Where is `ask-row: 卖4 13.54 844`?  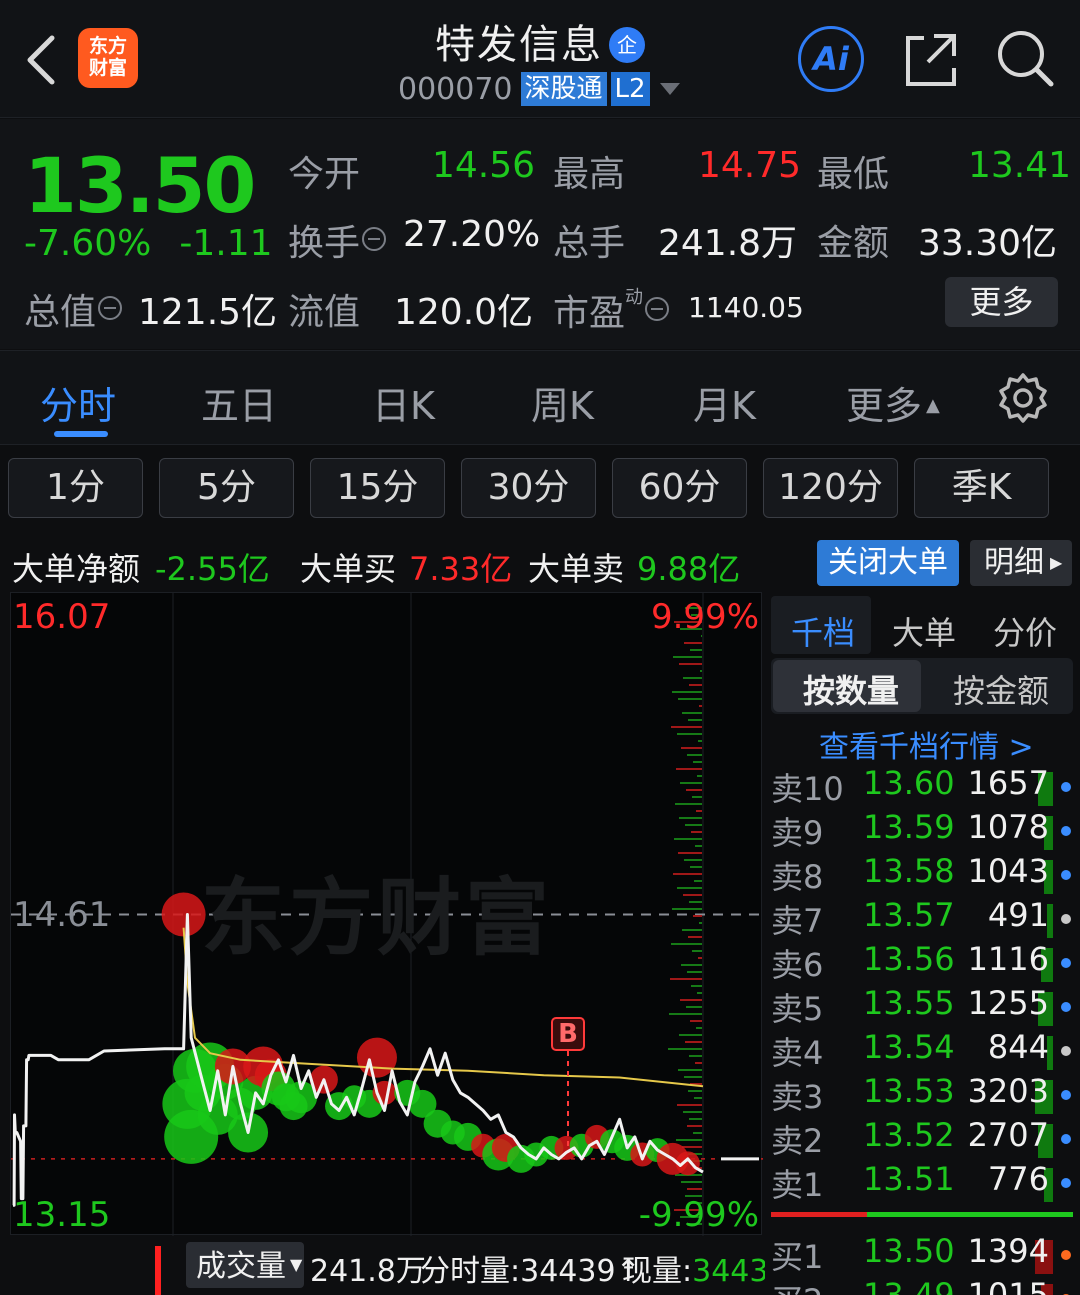
ask-row: 卖4 13.54 844 is located at coordinates (925, 1050).